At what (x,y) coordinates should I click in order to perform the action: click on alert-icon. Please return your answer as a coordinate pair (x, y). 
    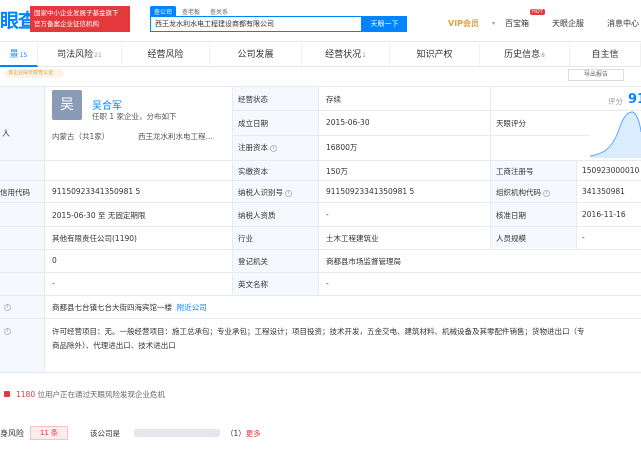
    Looking at the image, I should click on (7, 394).